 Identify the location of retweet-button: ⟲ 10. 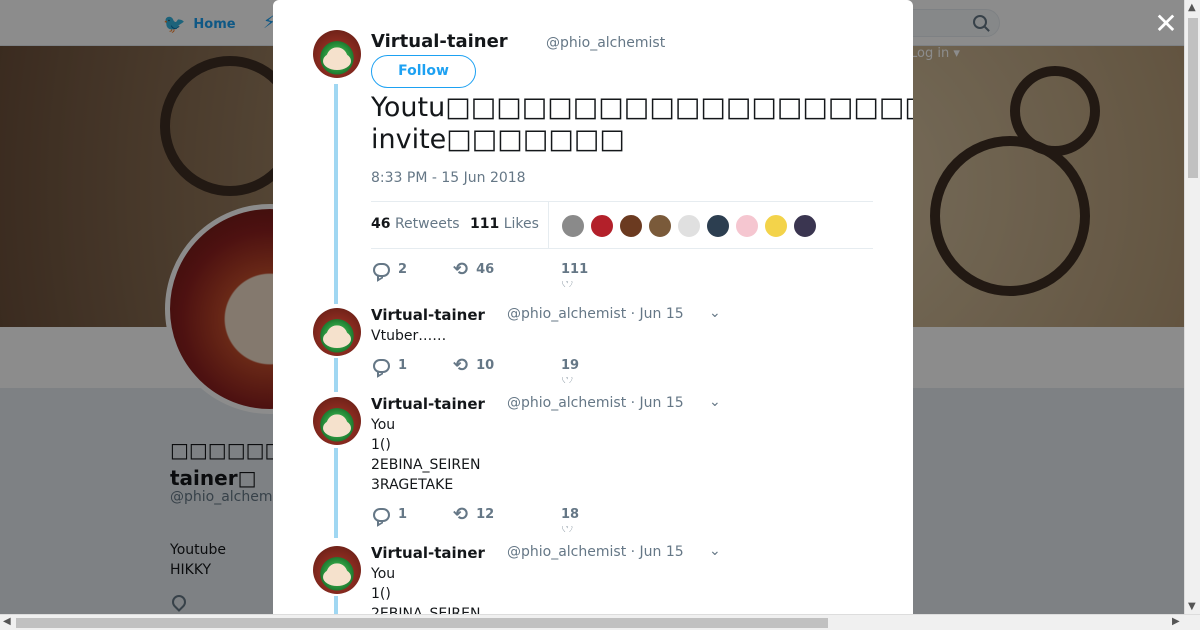
(474, 365).